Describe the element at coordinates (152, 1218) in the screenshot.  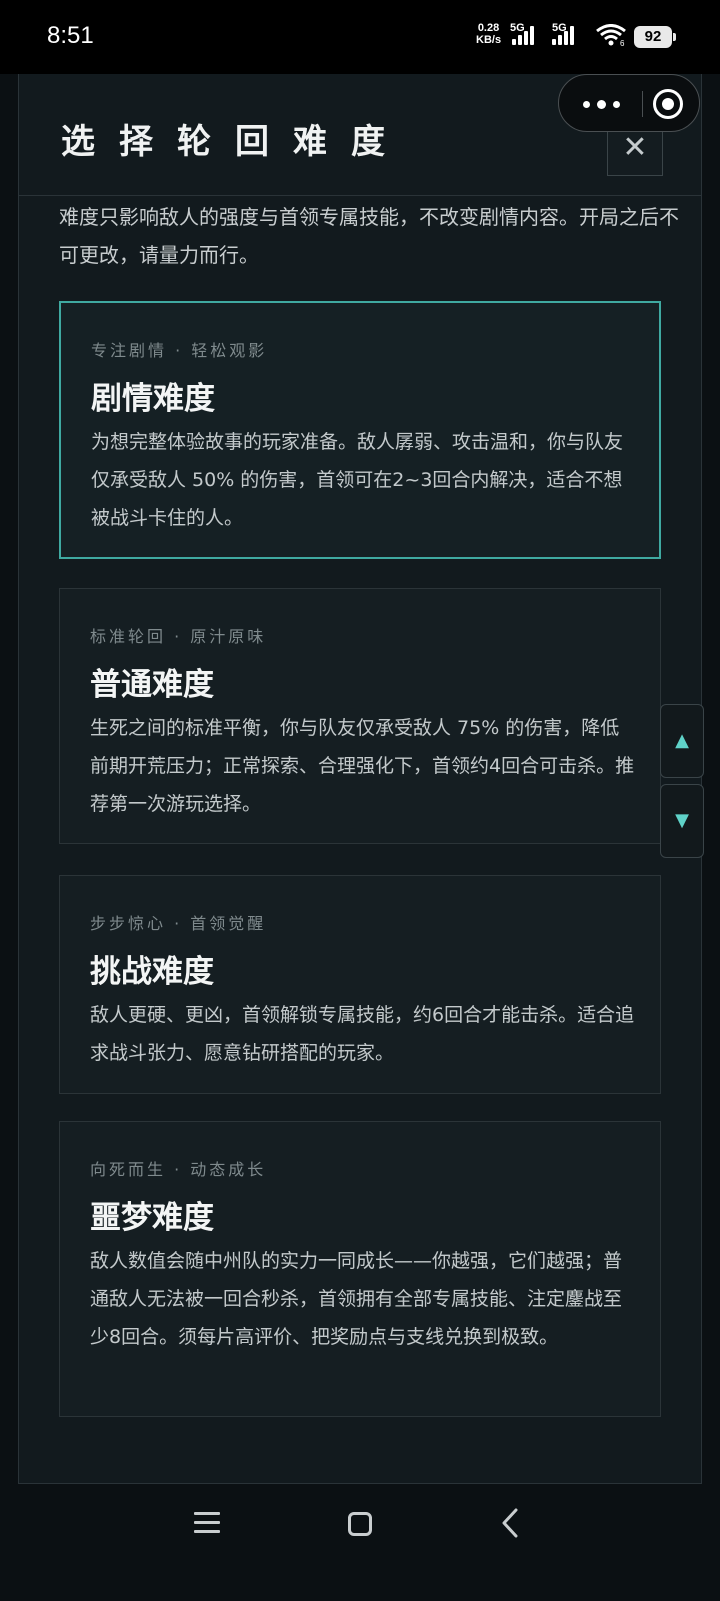
I see `difficulty-title: 噩梦难度` at that location.